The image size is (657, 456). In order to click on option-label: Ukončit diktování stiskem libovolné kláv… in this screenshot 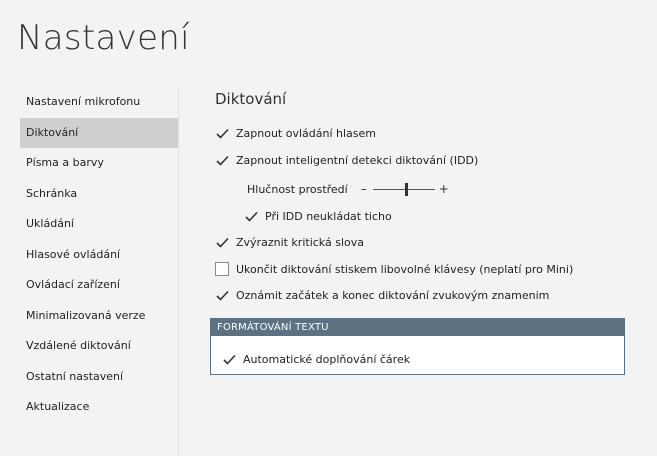, I will do `click(405, 269)`.